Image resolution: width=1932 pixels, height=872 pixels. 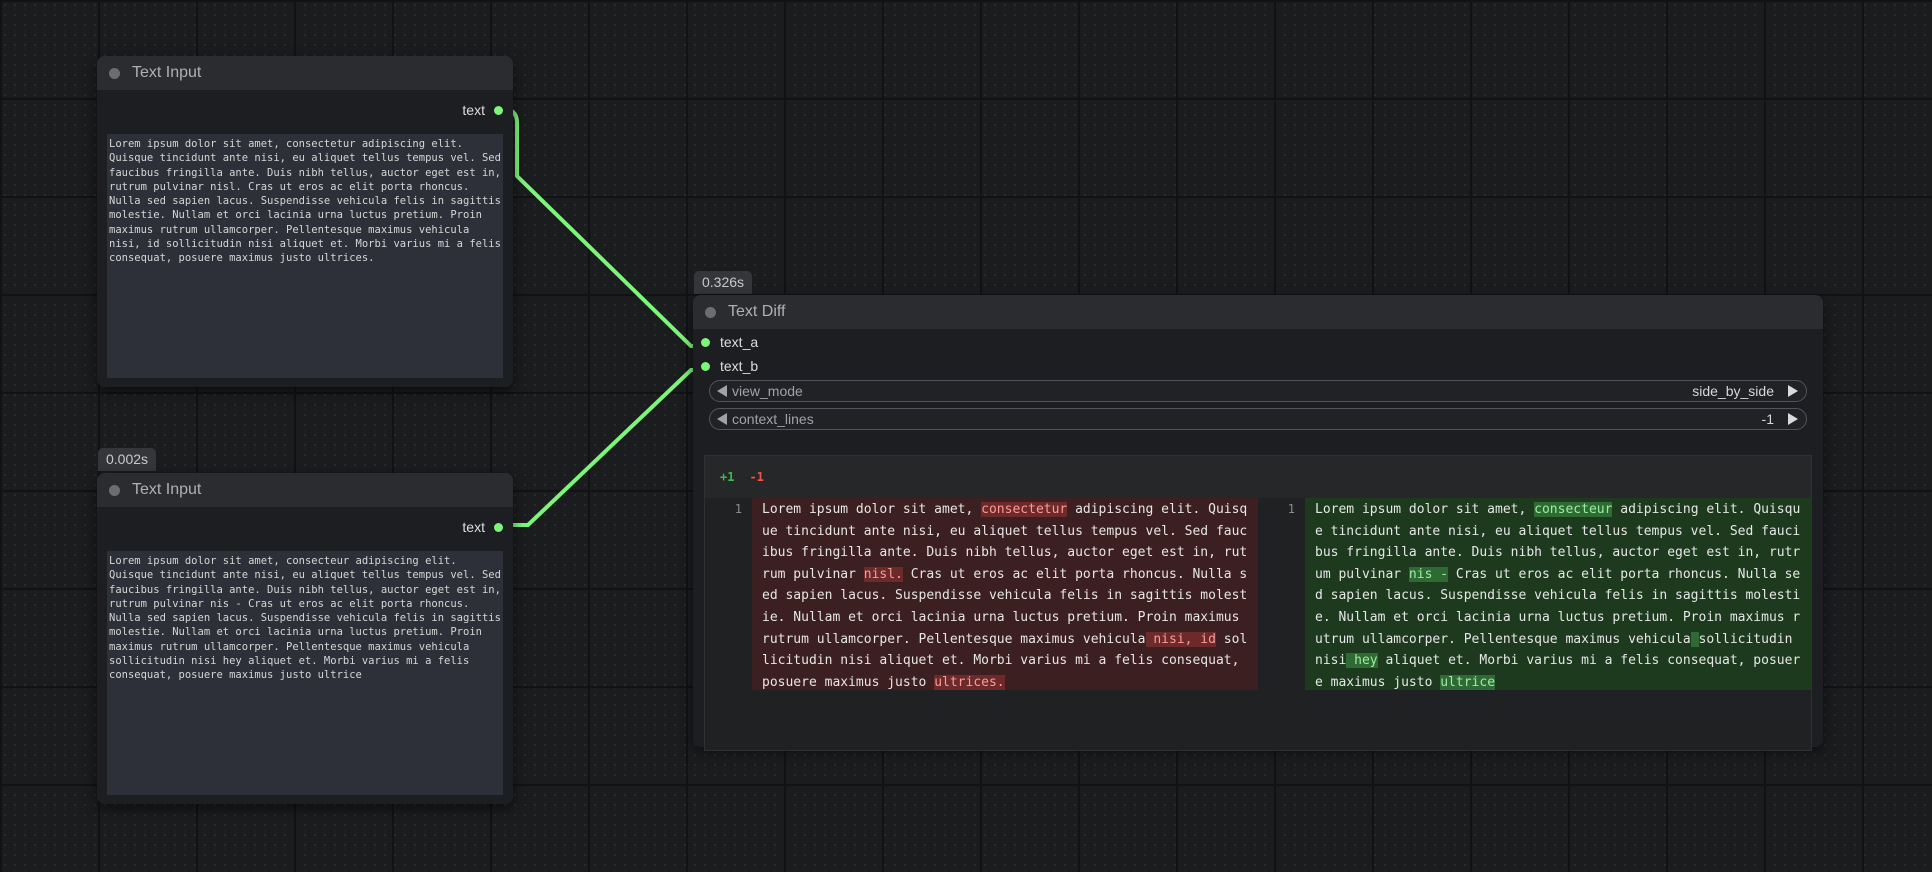 I want to click on widget-value: side_by_side, so click(x=1733, y=391).